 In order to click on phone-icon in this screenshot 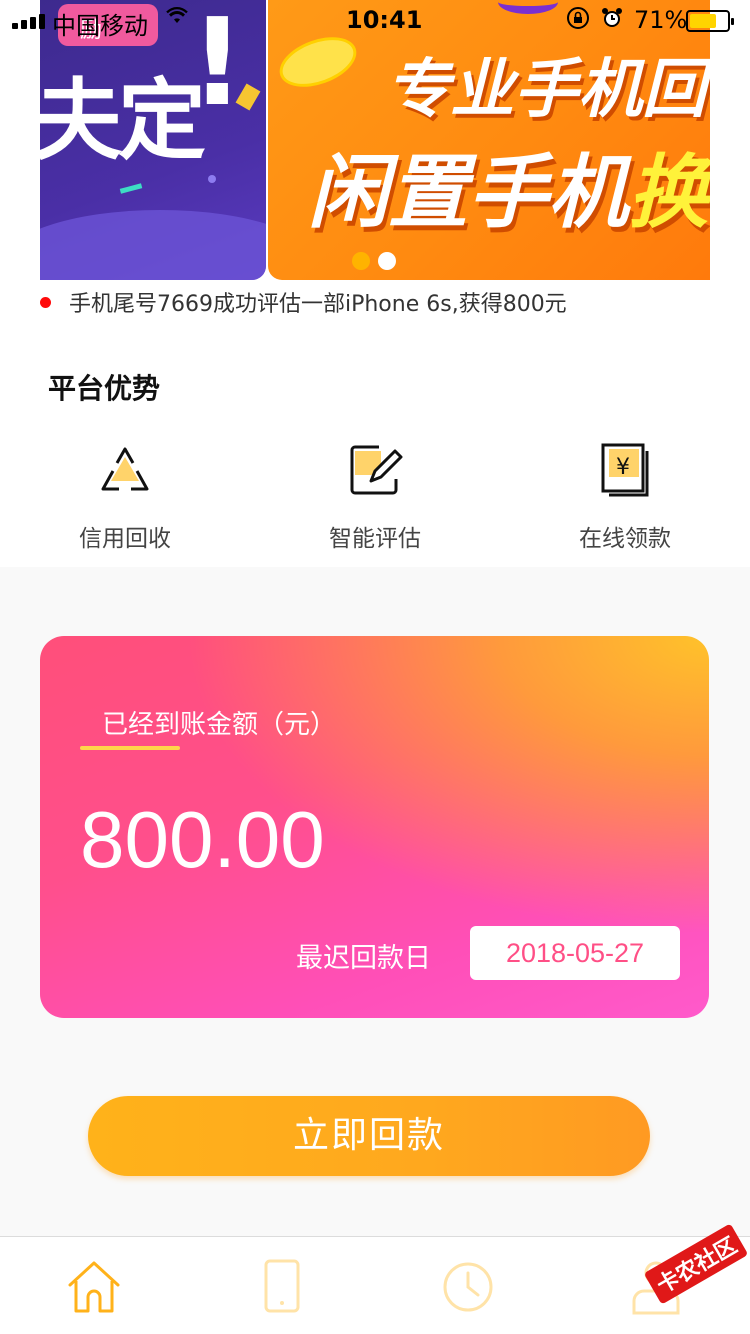, I will do `click(282, 1286)`.